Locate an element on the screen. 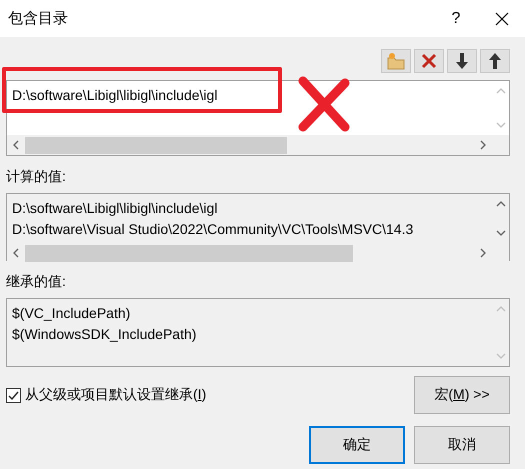 Image resolution: width=525 pixels, height=469 pixels. macro-button: 宏(M) >> is located at coordinates (462, 395).